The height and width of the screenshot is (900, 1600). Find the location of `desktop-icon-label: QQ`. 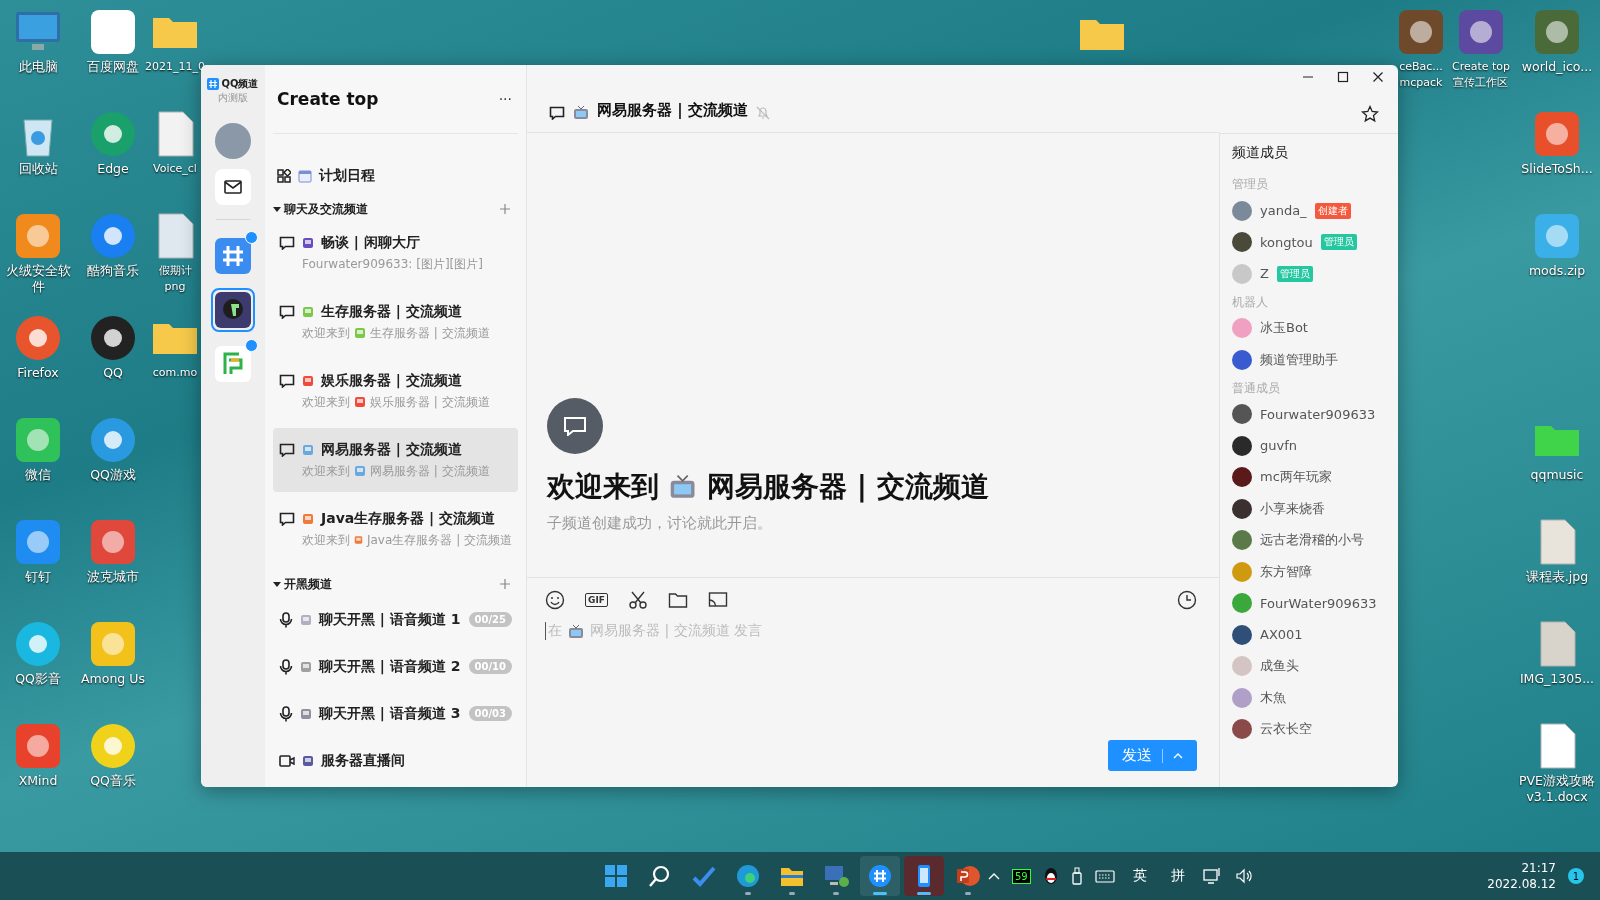

desktop-icon-label: QQ is located at coordinates (113, 373).